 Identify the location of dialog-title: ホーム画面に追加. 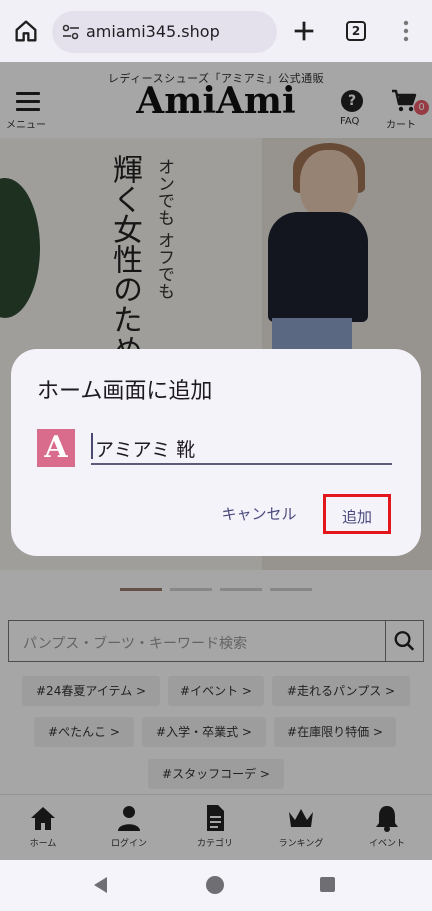
(125, 391).